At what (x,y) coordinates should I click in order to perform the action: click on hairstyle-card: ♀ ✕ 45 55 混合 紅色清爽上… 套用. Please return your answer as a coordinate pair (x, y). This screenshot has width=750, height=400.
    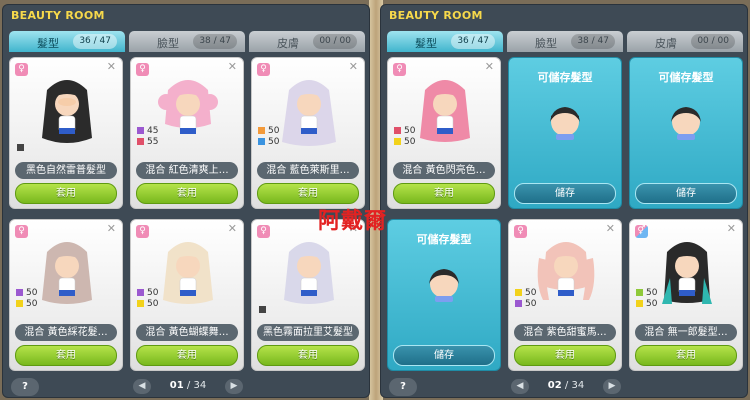
    Looking at the image, I should click on (187, 133).